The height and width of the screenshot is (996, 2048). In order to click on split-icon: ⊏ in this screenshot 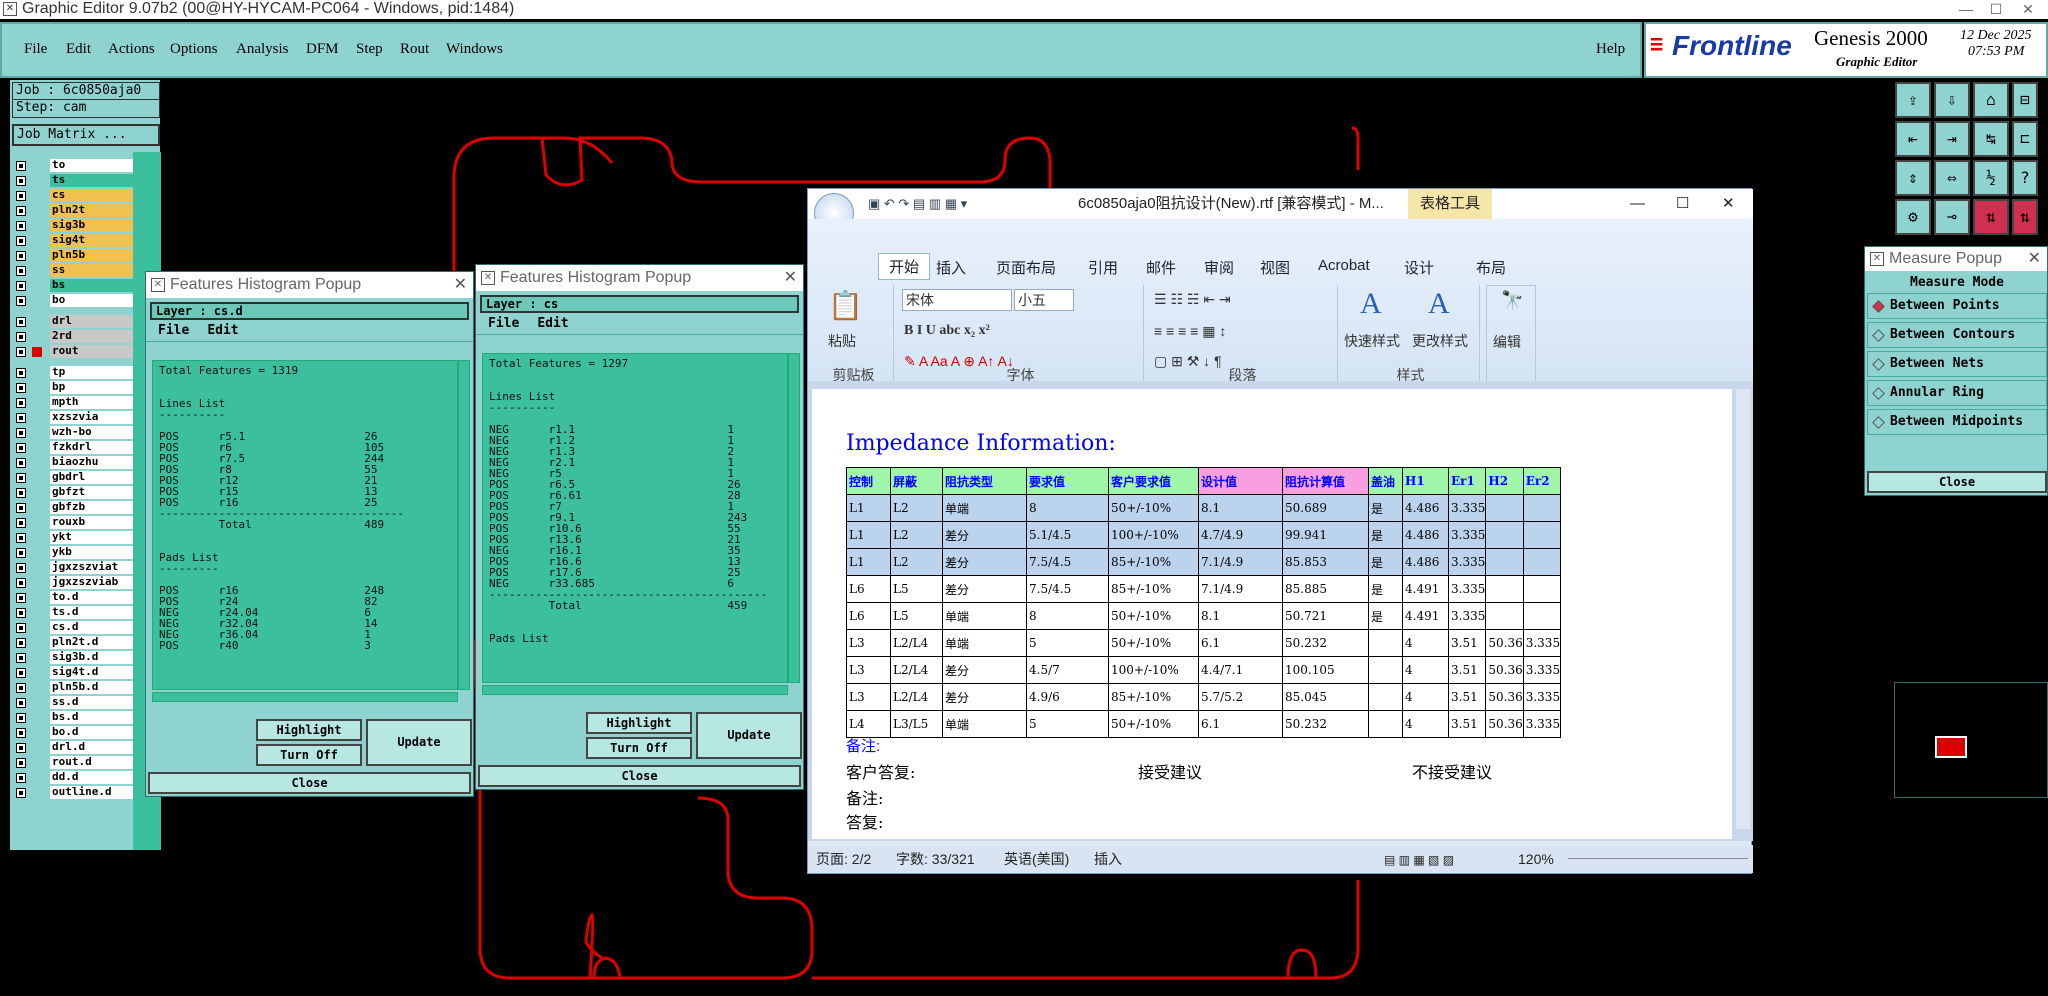, I will do `click(2025, 139)`.